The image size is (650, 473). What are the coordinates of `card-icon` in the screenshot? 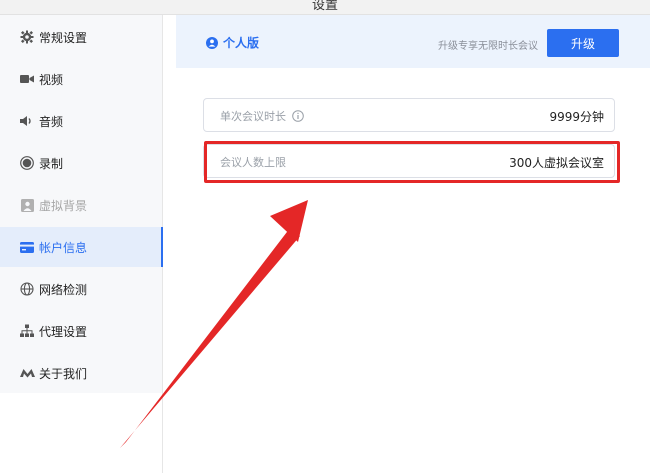 It's located at (27, 247).